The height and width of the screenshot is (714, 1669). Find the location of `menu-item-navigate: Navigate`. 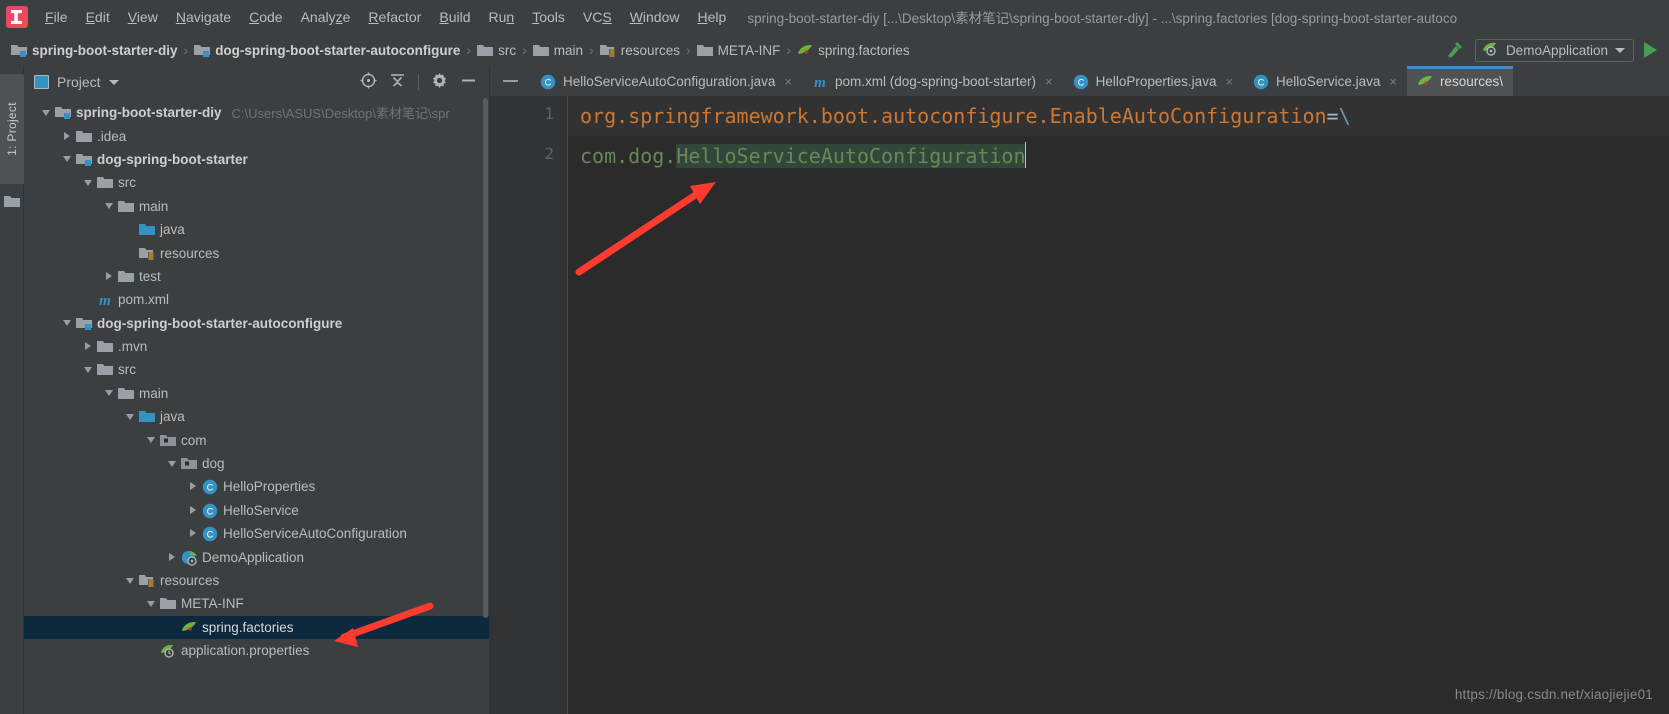

menu-item-navigate: Navigate is located at coordinates (203, 17).